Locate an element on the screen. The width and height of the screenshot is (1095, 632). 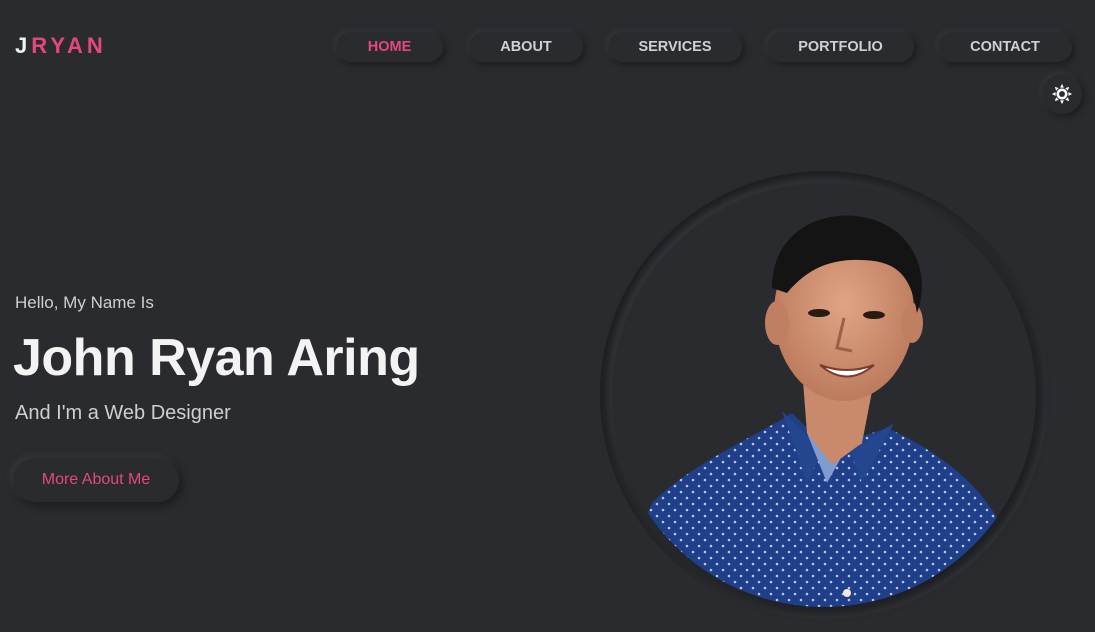
nav-services: SERVICES is located at coordinates (675, 47).